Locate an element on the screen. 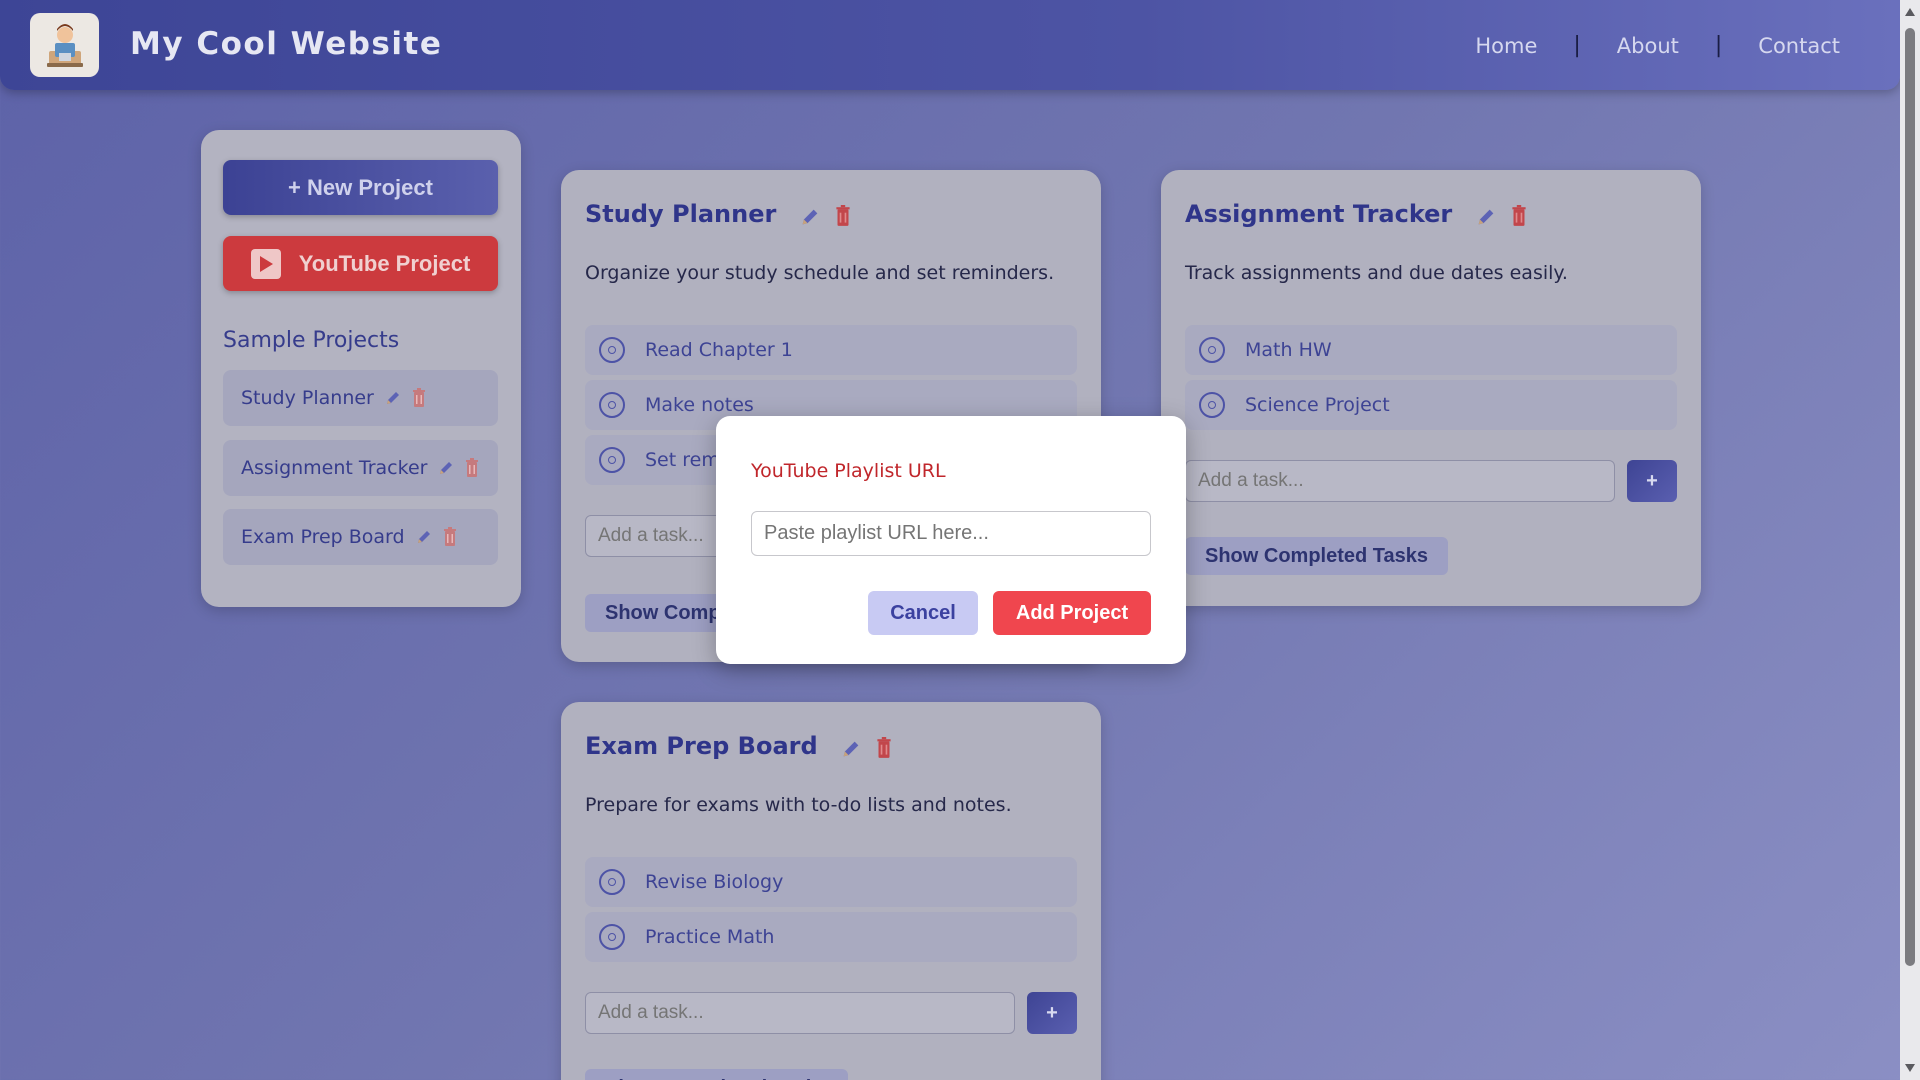  scroll-down-arrow-icon is located at coordinates (1910, 1068).